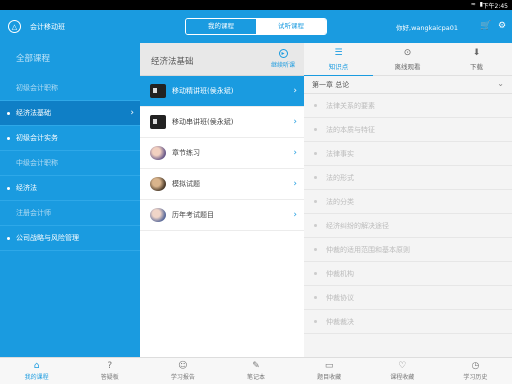  I want to click on home-icon: ⌂, so click(36, 366).